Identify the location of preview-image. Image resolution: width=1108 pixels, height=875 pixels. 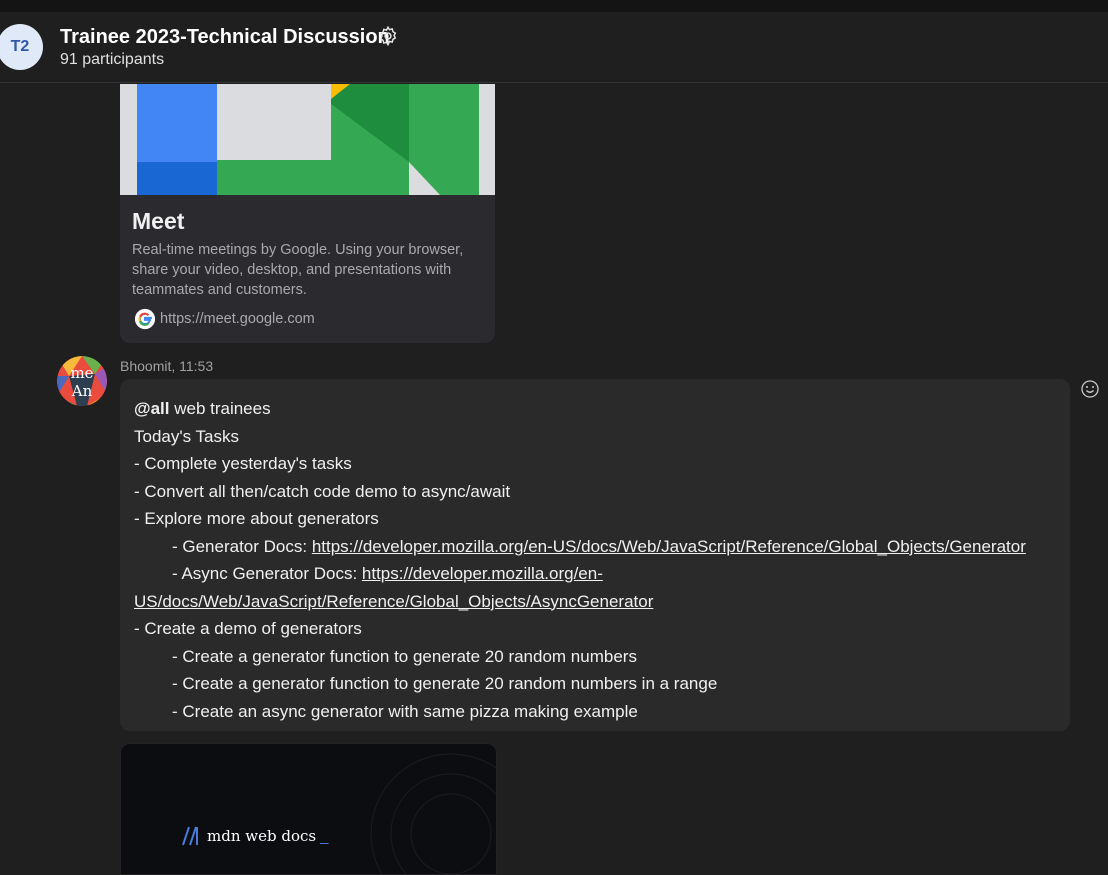
(307, 139).